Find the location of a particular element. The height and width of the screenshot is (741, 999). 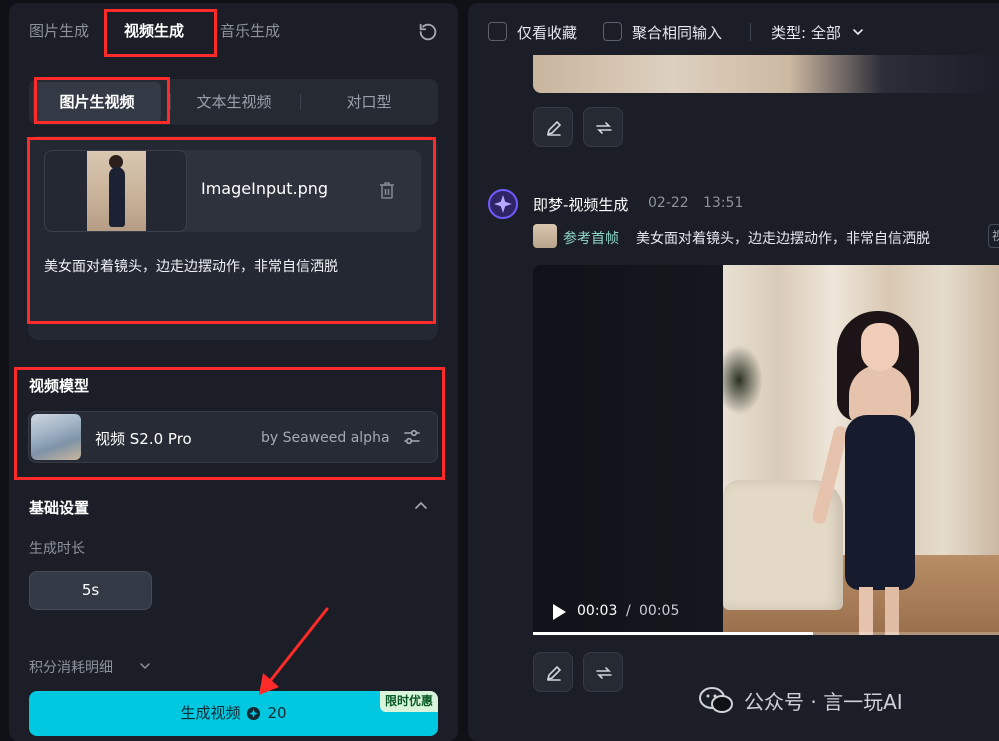

watermark-text: 公众号 · 言一玩AI is located at coordinates (823, 701).